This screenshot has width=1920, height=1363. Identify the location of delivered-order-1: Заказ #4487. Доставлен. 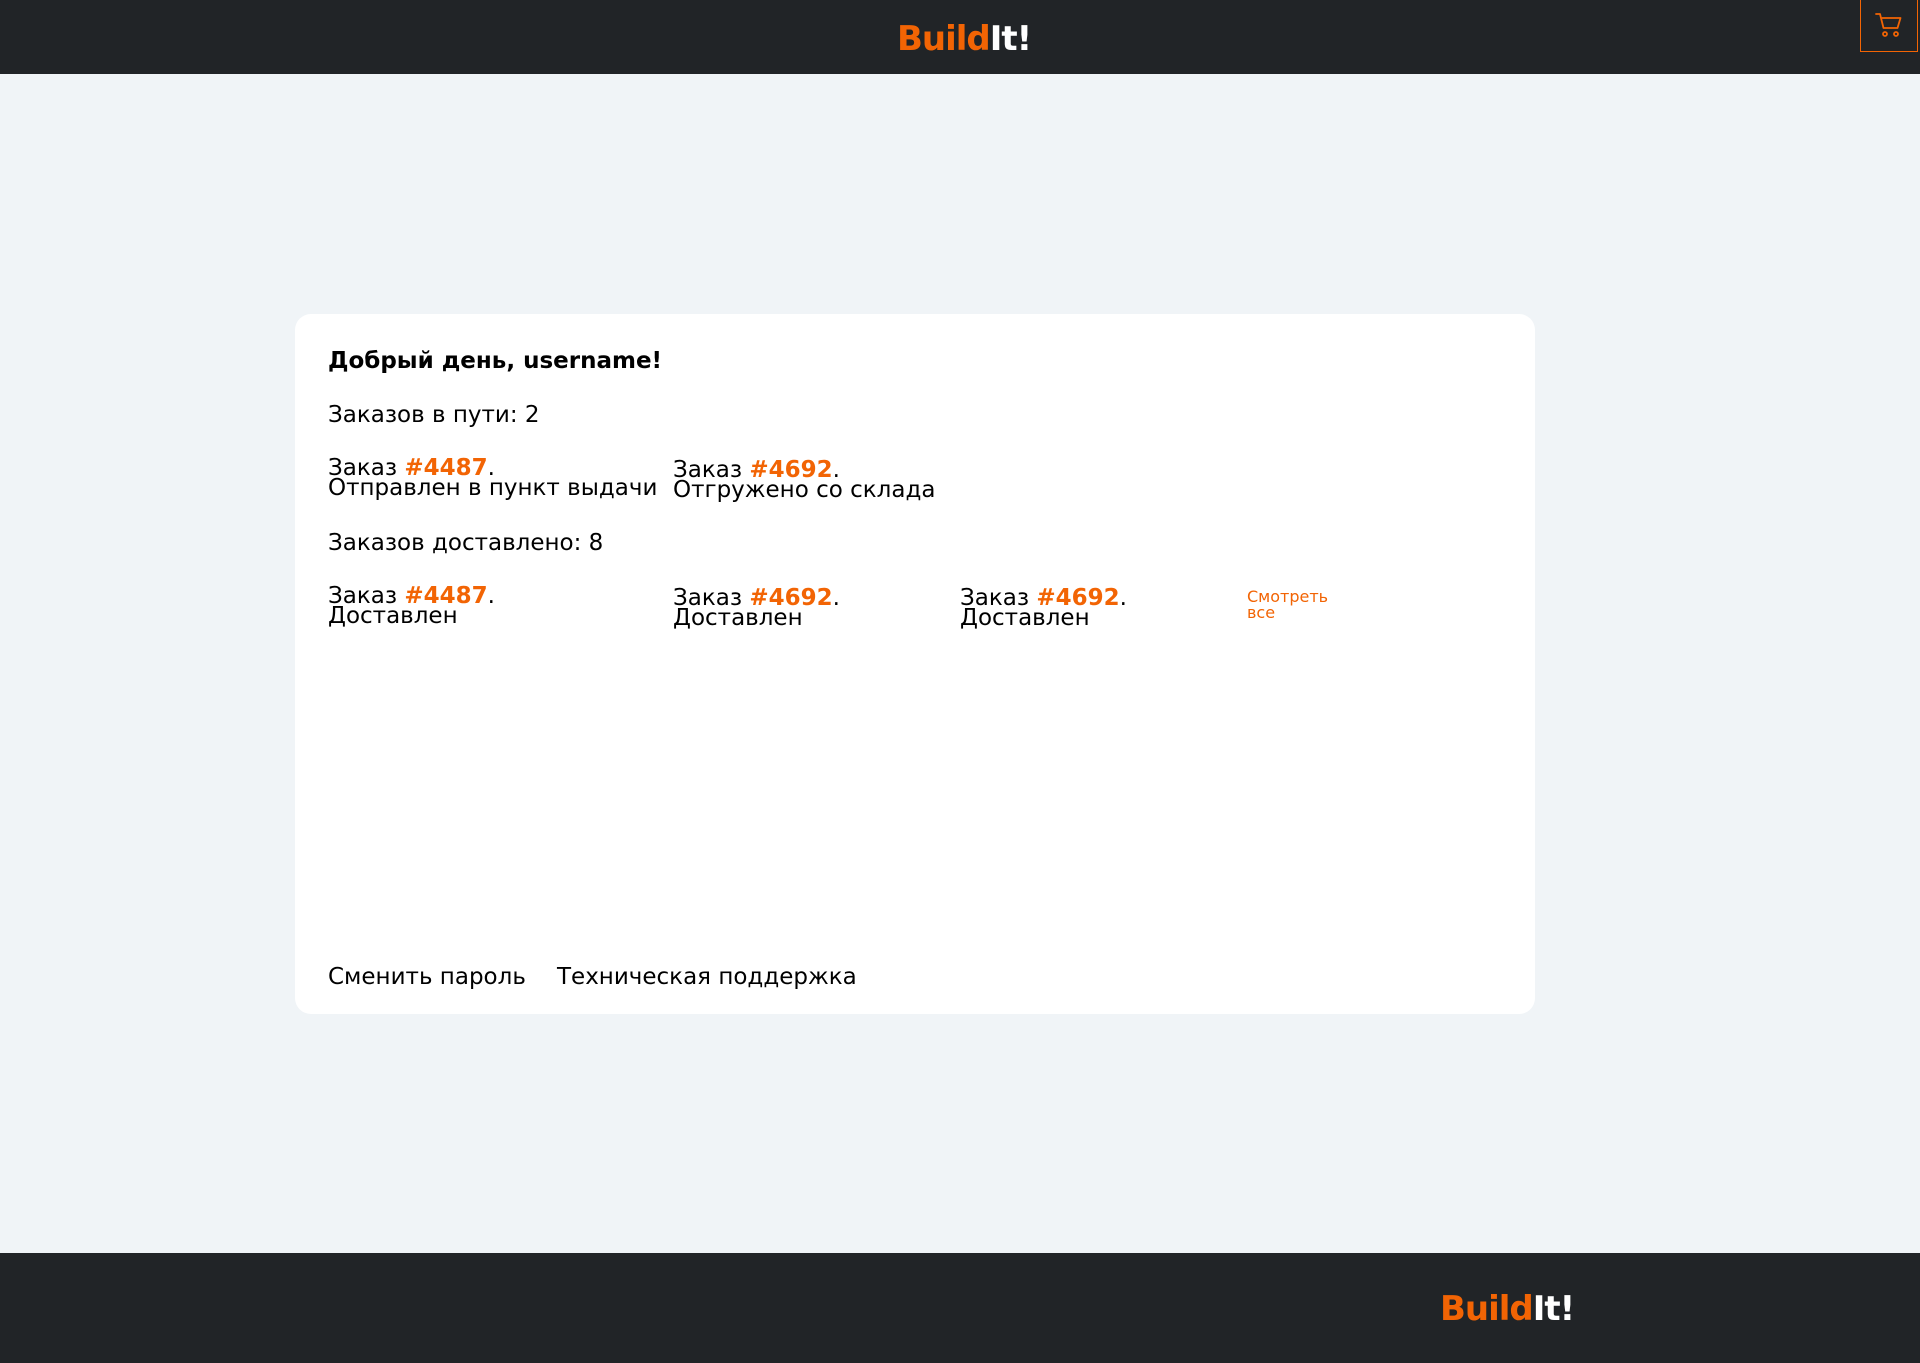
(411, 606).